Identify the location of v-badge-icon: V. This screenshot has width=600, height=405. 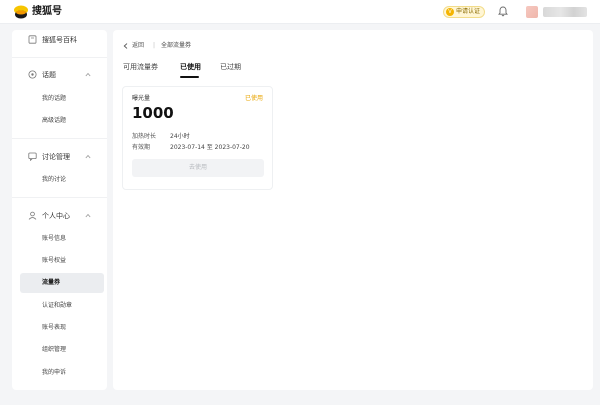
(450, 12).